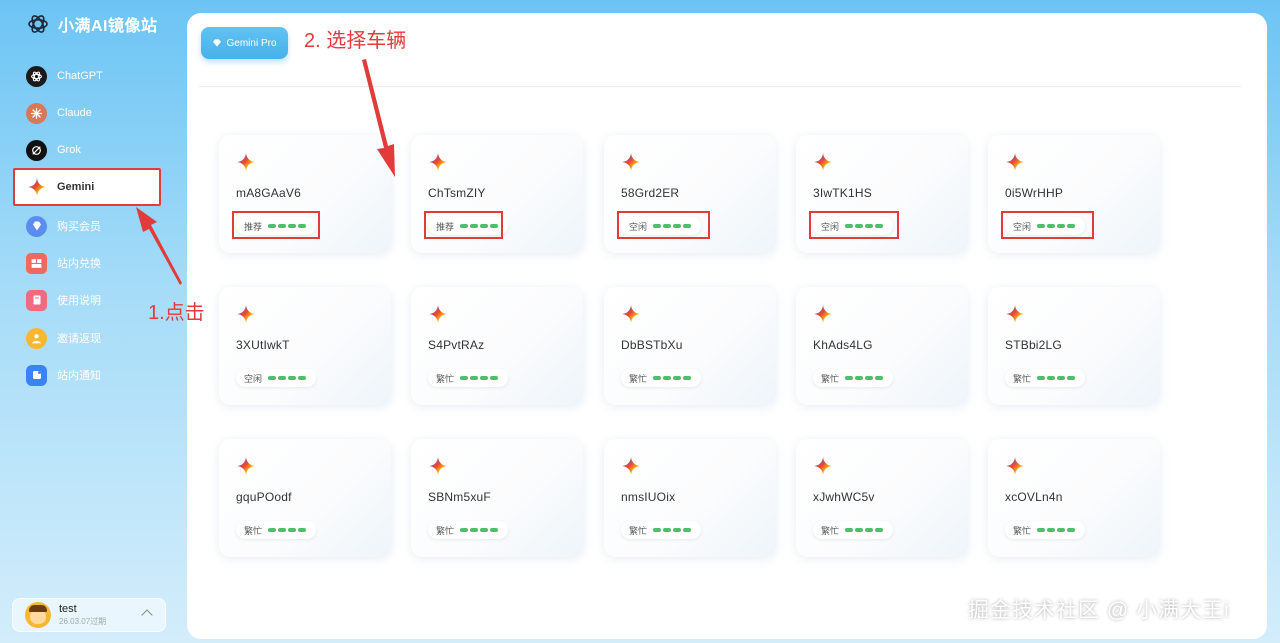 This screenshot has width=1280, height=643. I want to click on sidebar-item-notice: 站内通知, so click(63, 375).